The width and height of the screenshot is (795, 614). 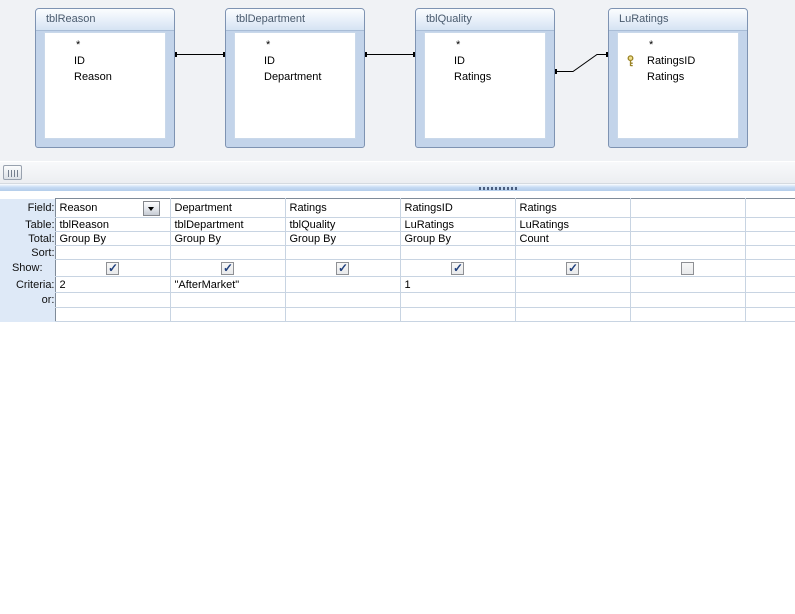 I want to click on table-cell: tblDepartment, so click(x=228, y=224).